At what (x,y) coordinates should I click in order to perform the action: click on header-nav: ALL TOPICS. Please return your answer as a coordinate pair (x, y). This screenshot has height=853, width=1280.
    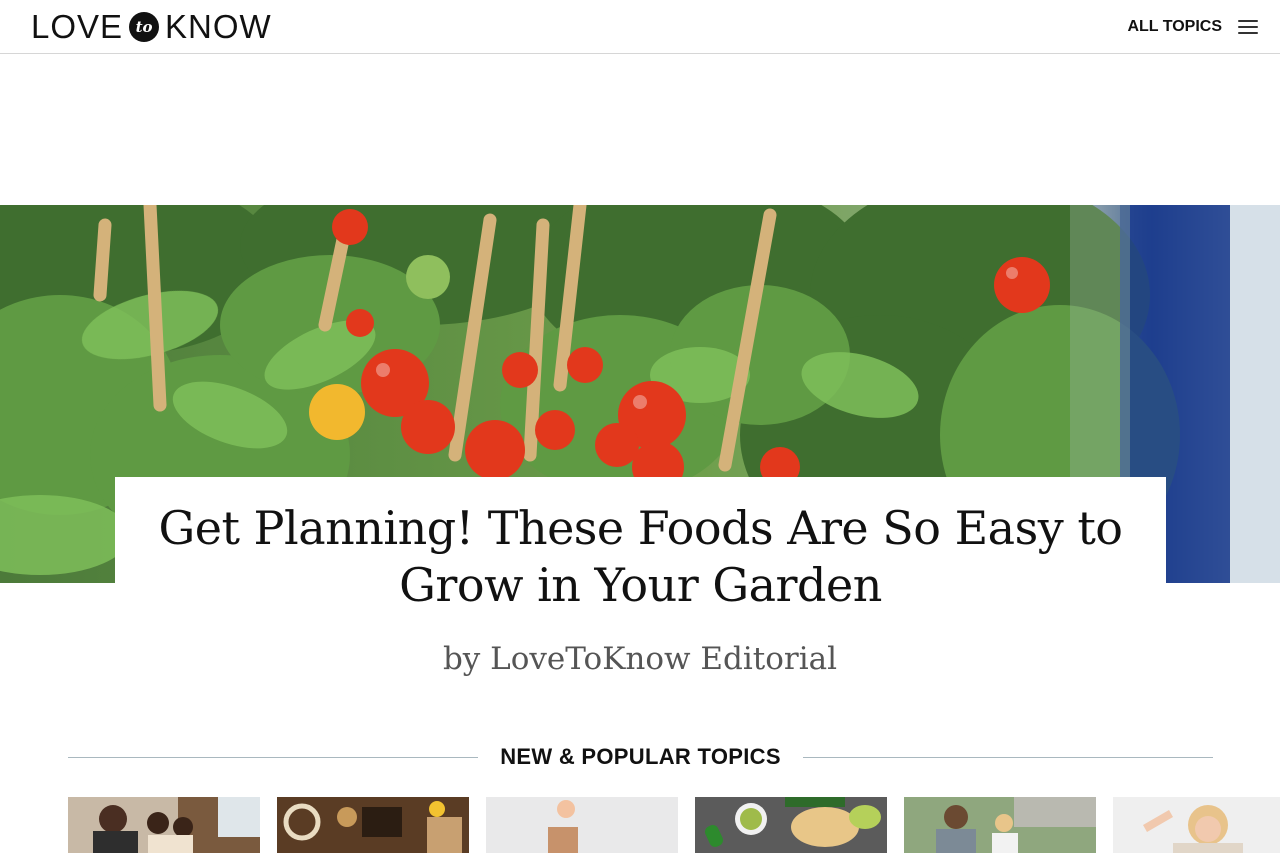
    Looking at the image, I should click on (1192, 27).